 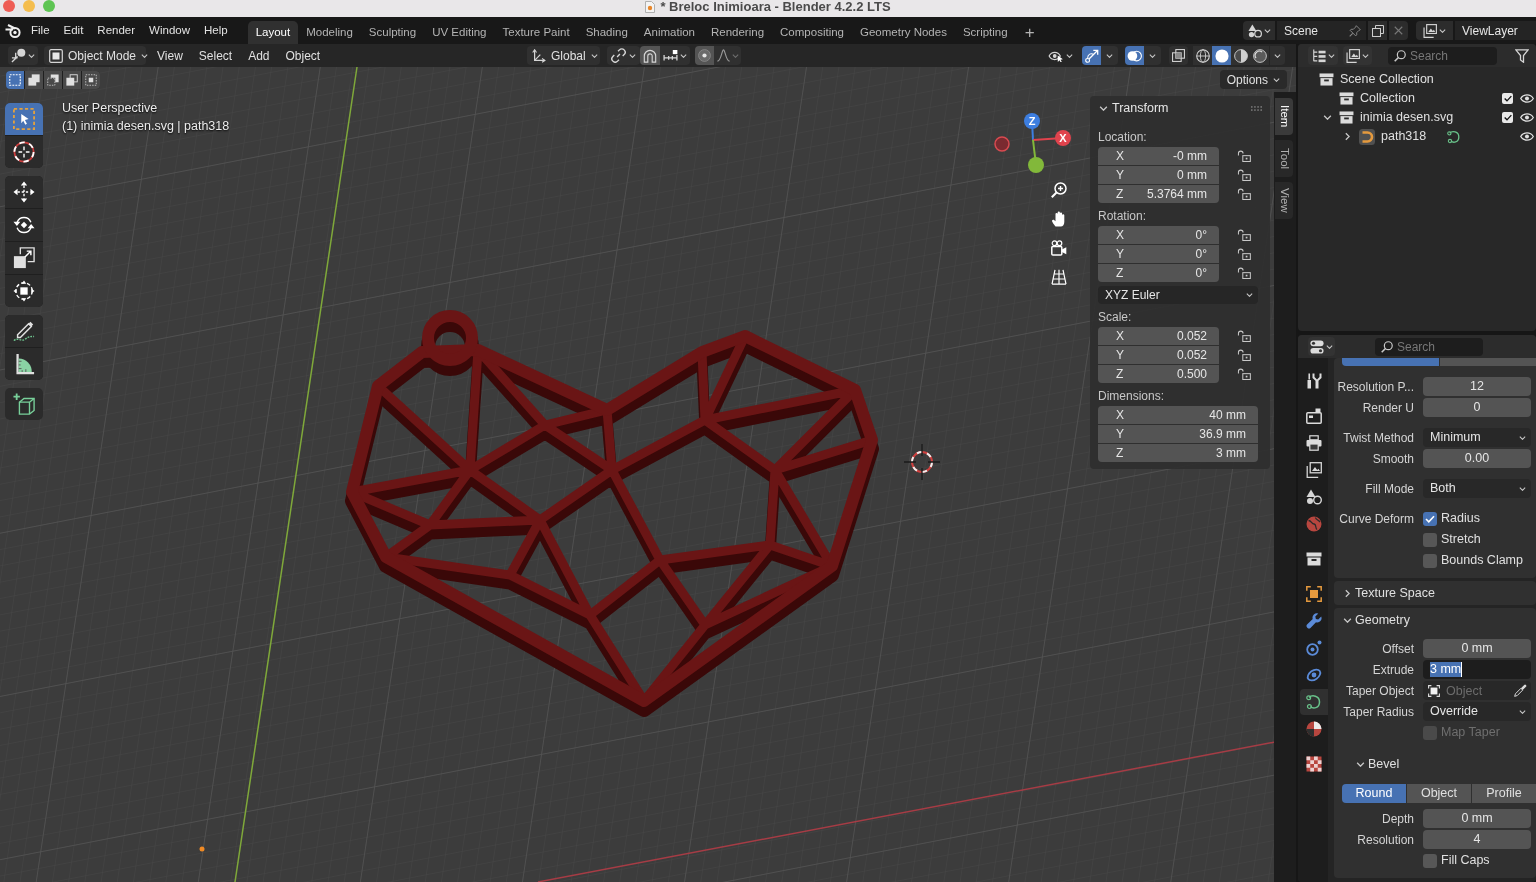 What do you see at coordinates (1059, 277) in the screenshot?
I see `grid-icon` at bounding box center [1059, 277].